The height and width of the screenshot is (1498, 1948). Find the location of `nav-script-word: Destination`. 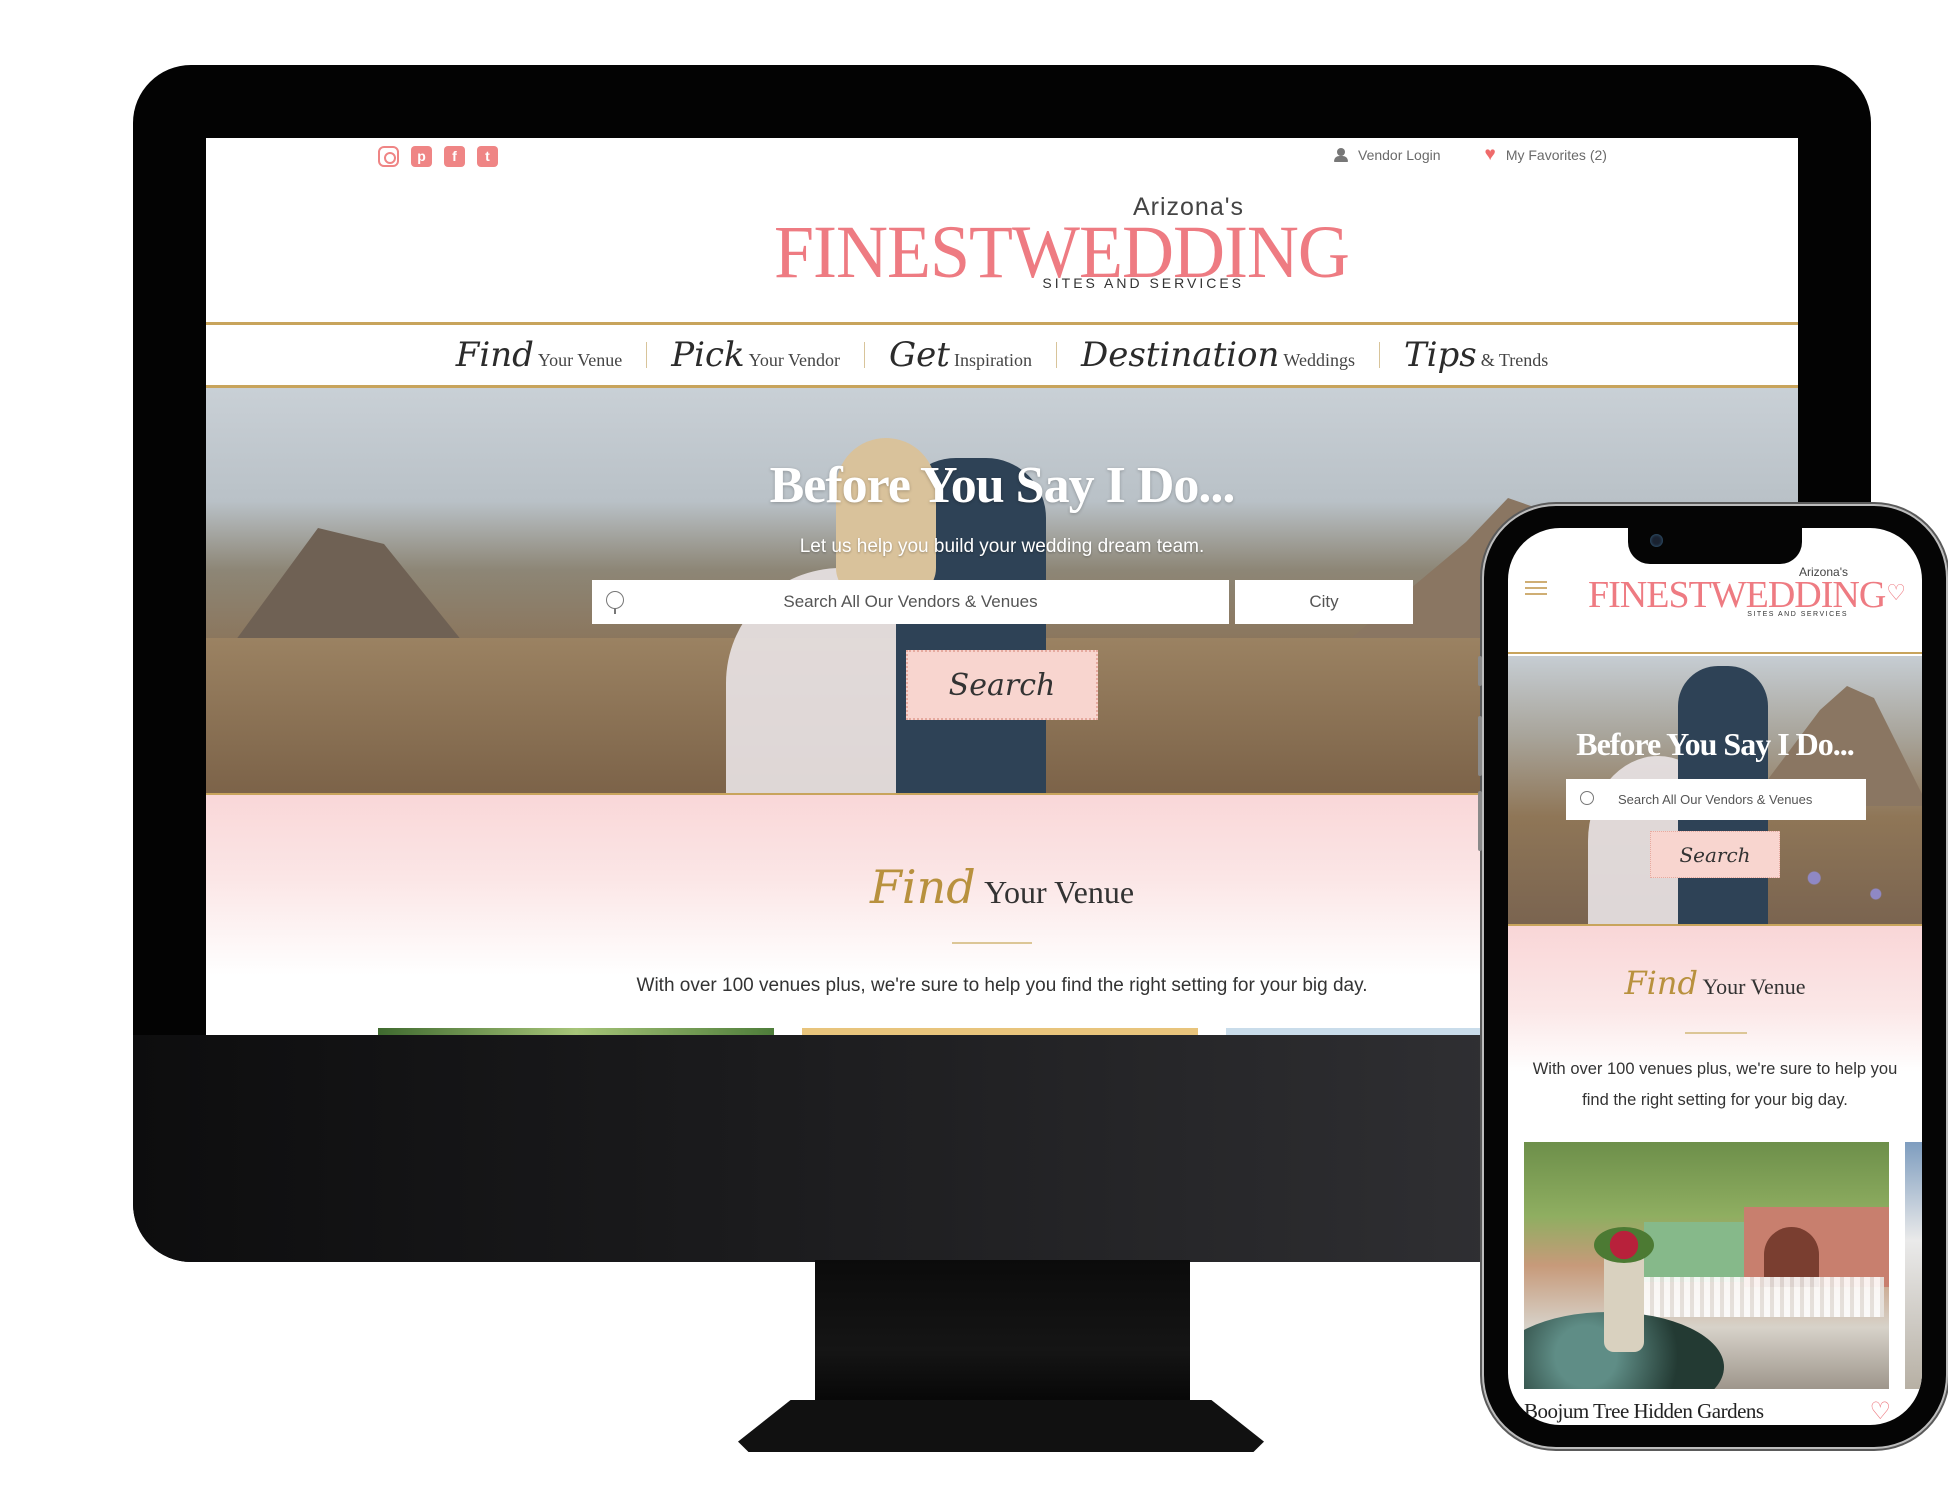

nav-script-word: Destination is located at coordinates (1180, 355).